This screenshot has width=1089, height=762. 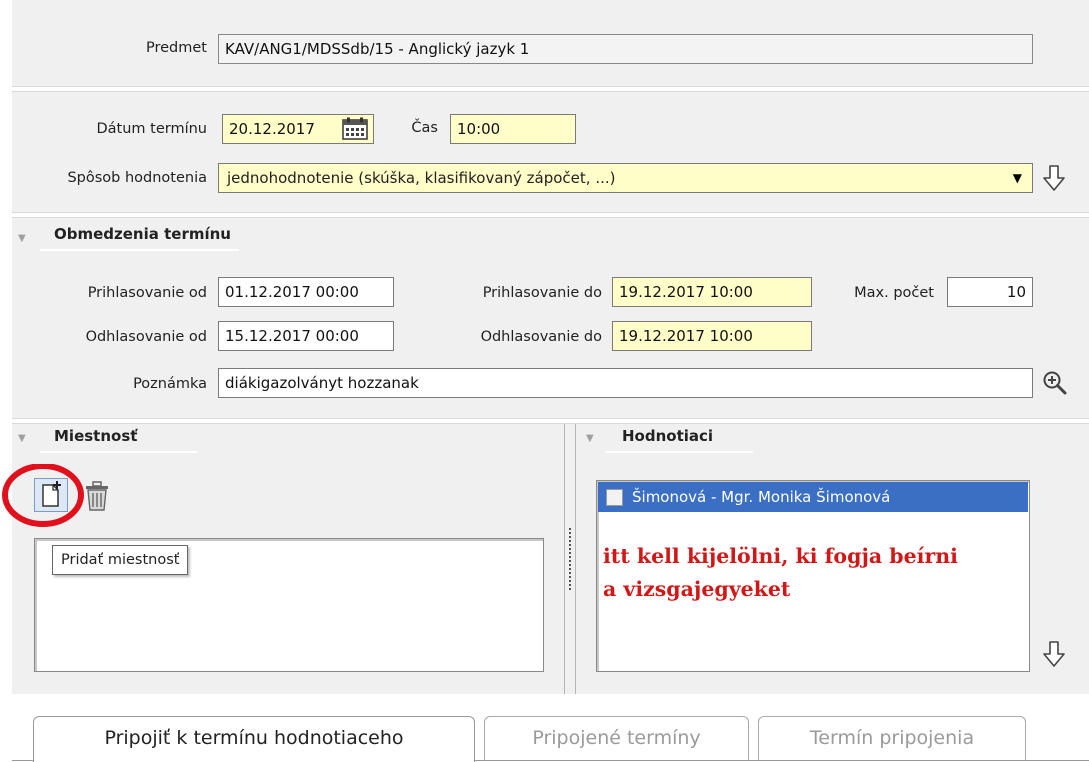 What do you see at coordinates (990, 292) in the screenshot?
I see `max-count-input: 10` at bounding box center [990, 292].